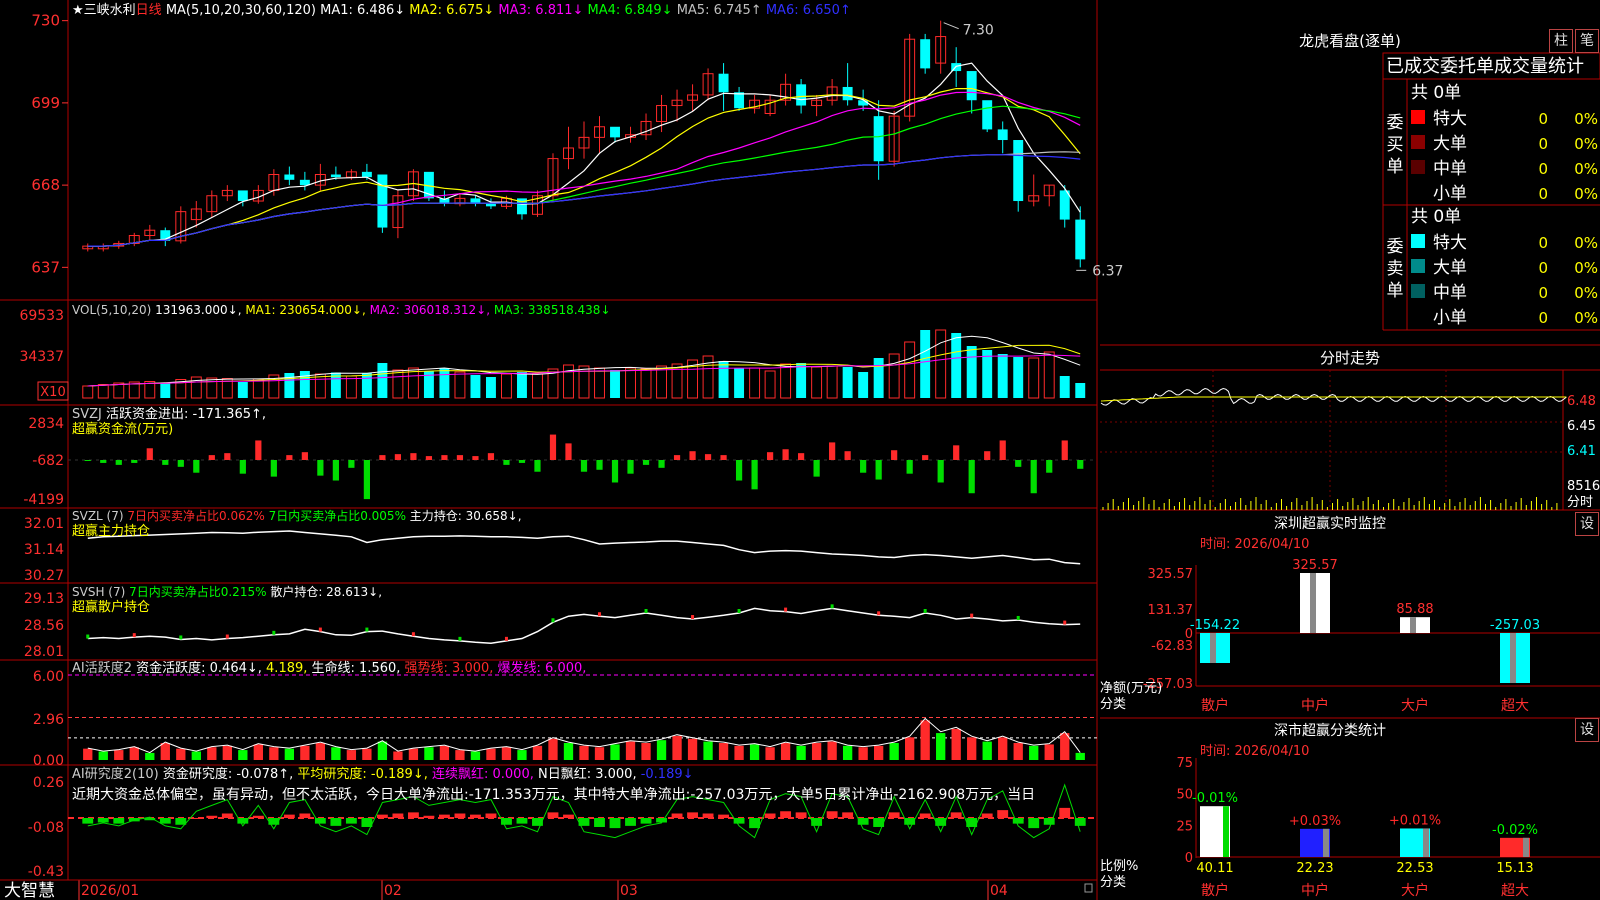 The width and height of the screenshot is (1600, 900). What do you see at coordinates (1450, 194) in the screenshot?
I see `buy-row-name: 小单` at bounding box center [1450, 194].